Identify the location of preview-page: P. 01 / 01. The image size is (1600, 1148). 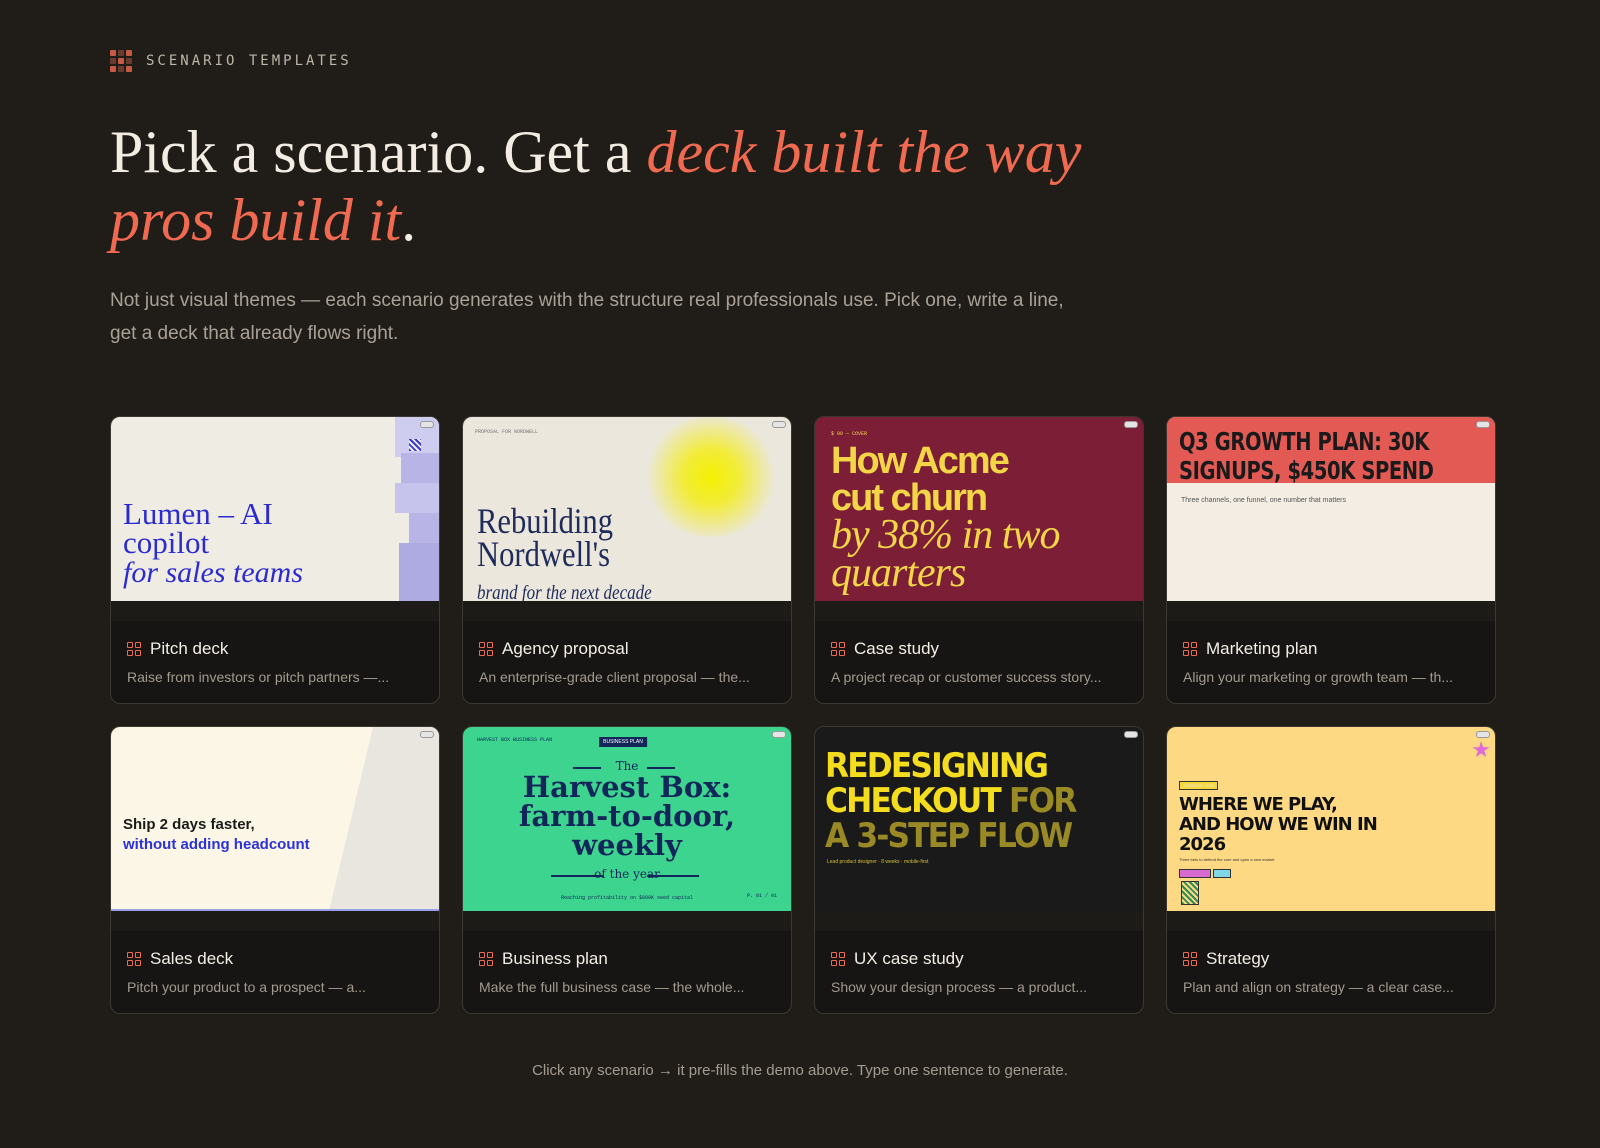
(761, 896).